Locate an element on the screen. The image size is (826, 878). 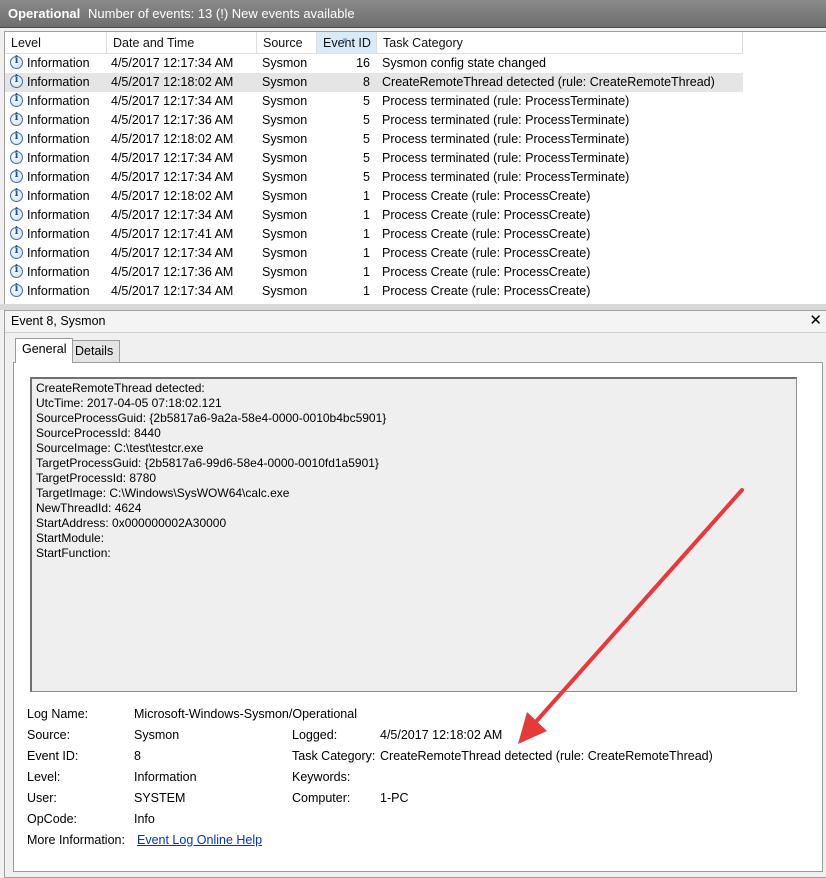
message-line: TargetProcessId: 8780 is located at coordinates (96, 478).